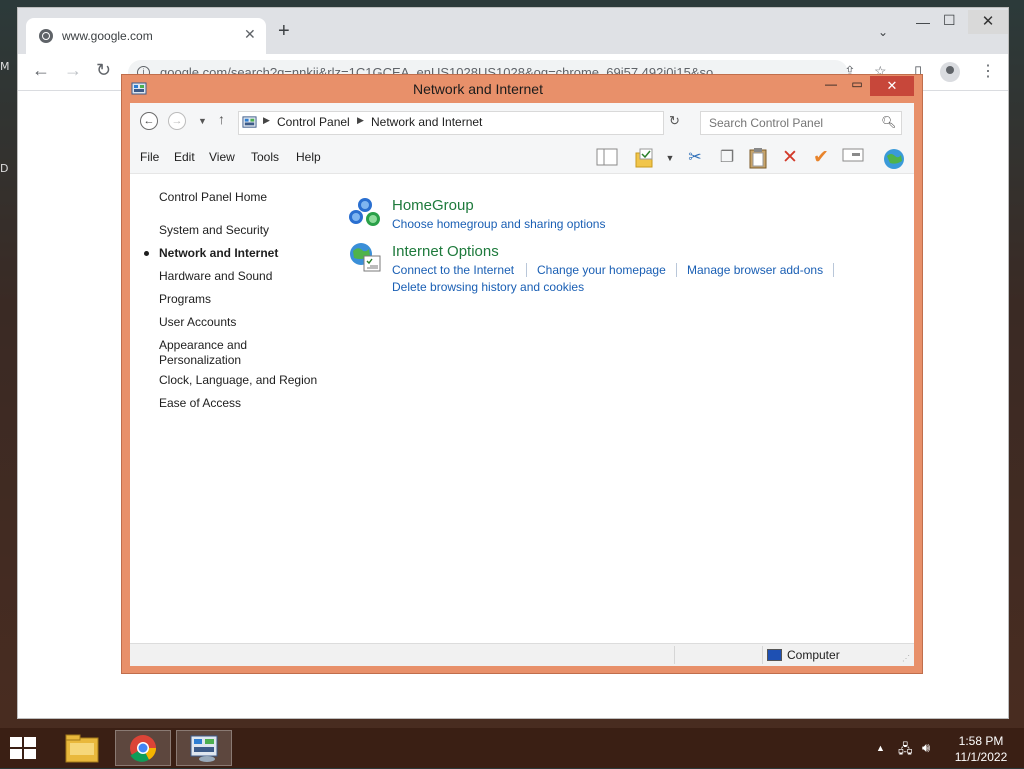 The width and height of the screenshot is (1024, 769). Describe the element at coordinates (498, 224) in the screenshot. I see `homegroup-link: Choose homegroup and sharing options` at that location.